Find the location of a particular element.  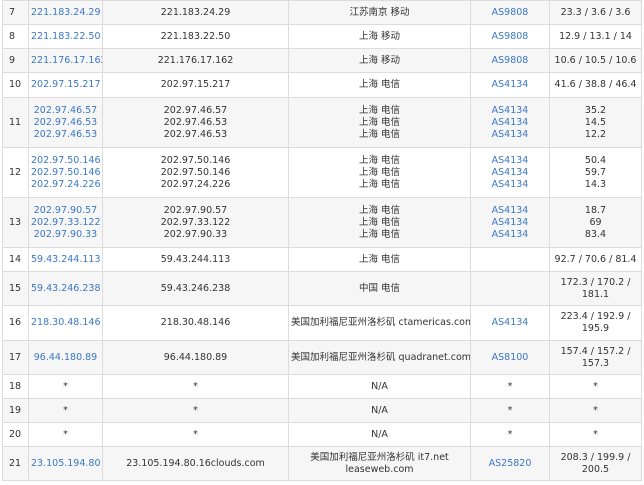

latency-line: 59.7 is located at coordinates (595, 172).